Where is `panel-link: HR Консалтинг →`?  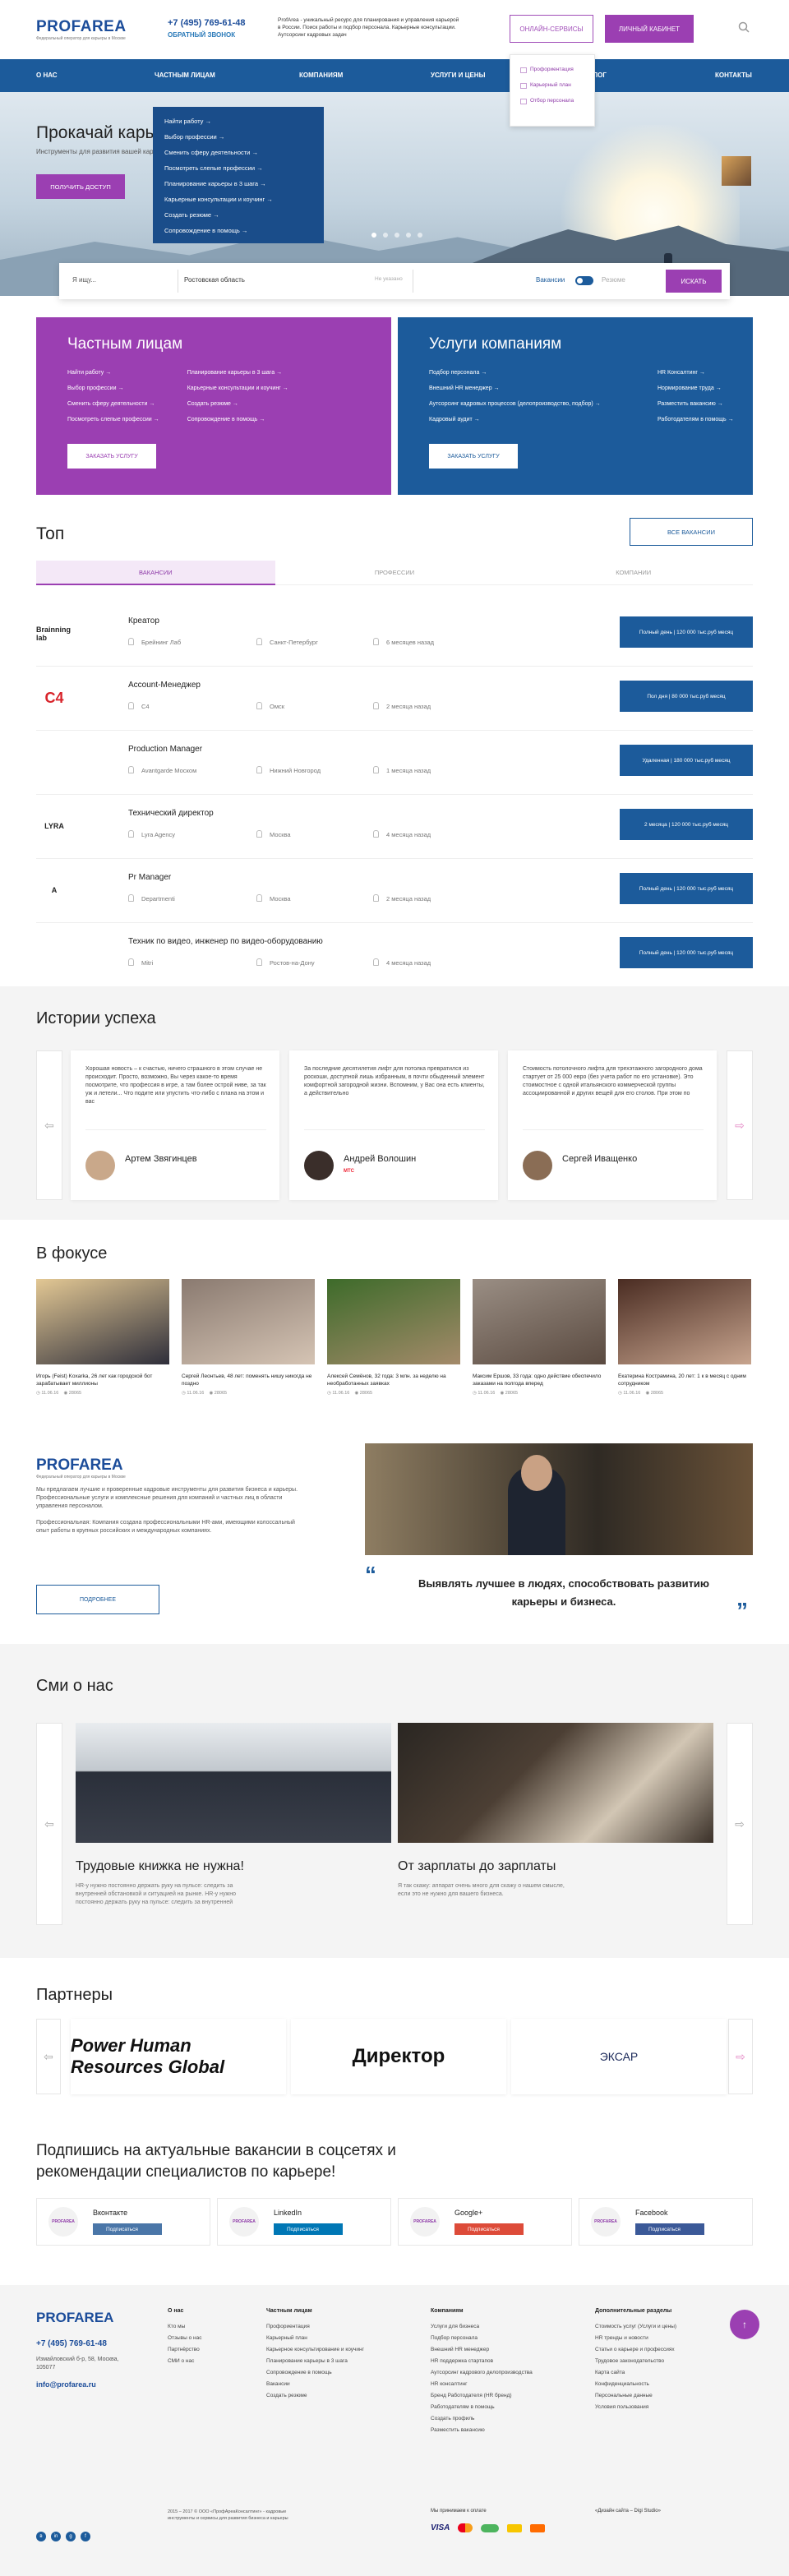
panel-link: HR Консалтинг → is located at coordinates (696, 373).